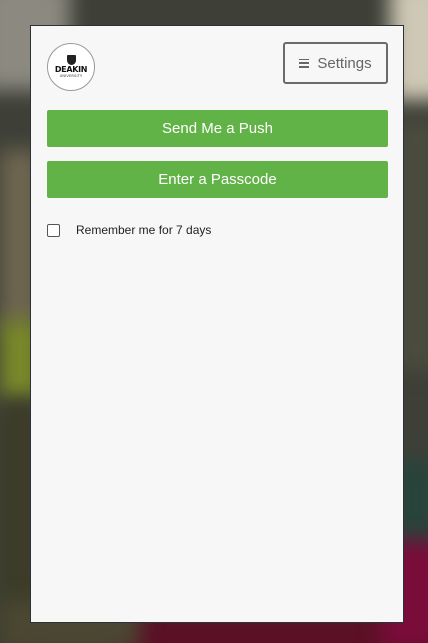 The height and width of the screenshot is (643, 428). I want to click on settings-button: Settings, so click(335, 63).